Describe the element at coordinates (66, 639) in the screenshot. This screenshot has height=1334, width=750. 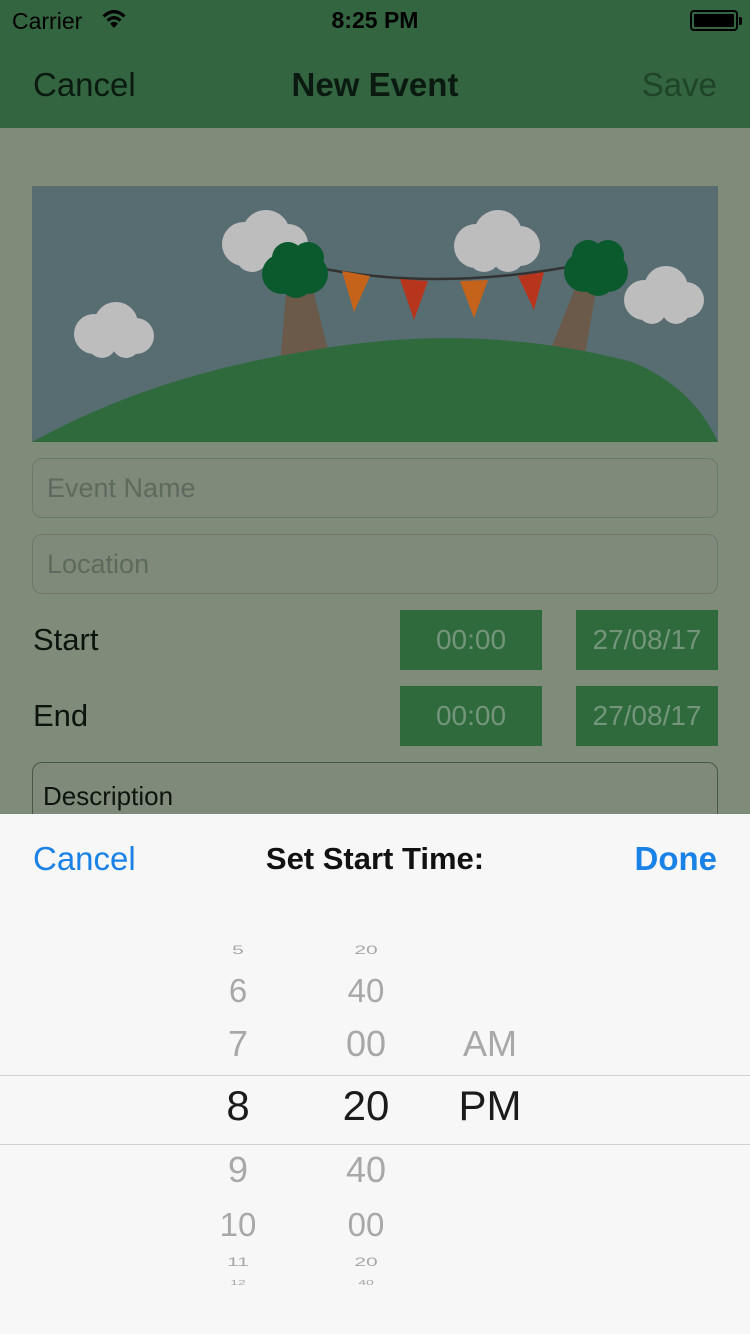
I see `start-label: Start` at that location.